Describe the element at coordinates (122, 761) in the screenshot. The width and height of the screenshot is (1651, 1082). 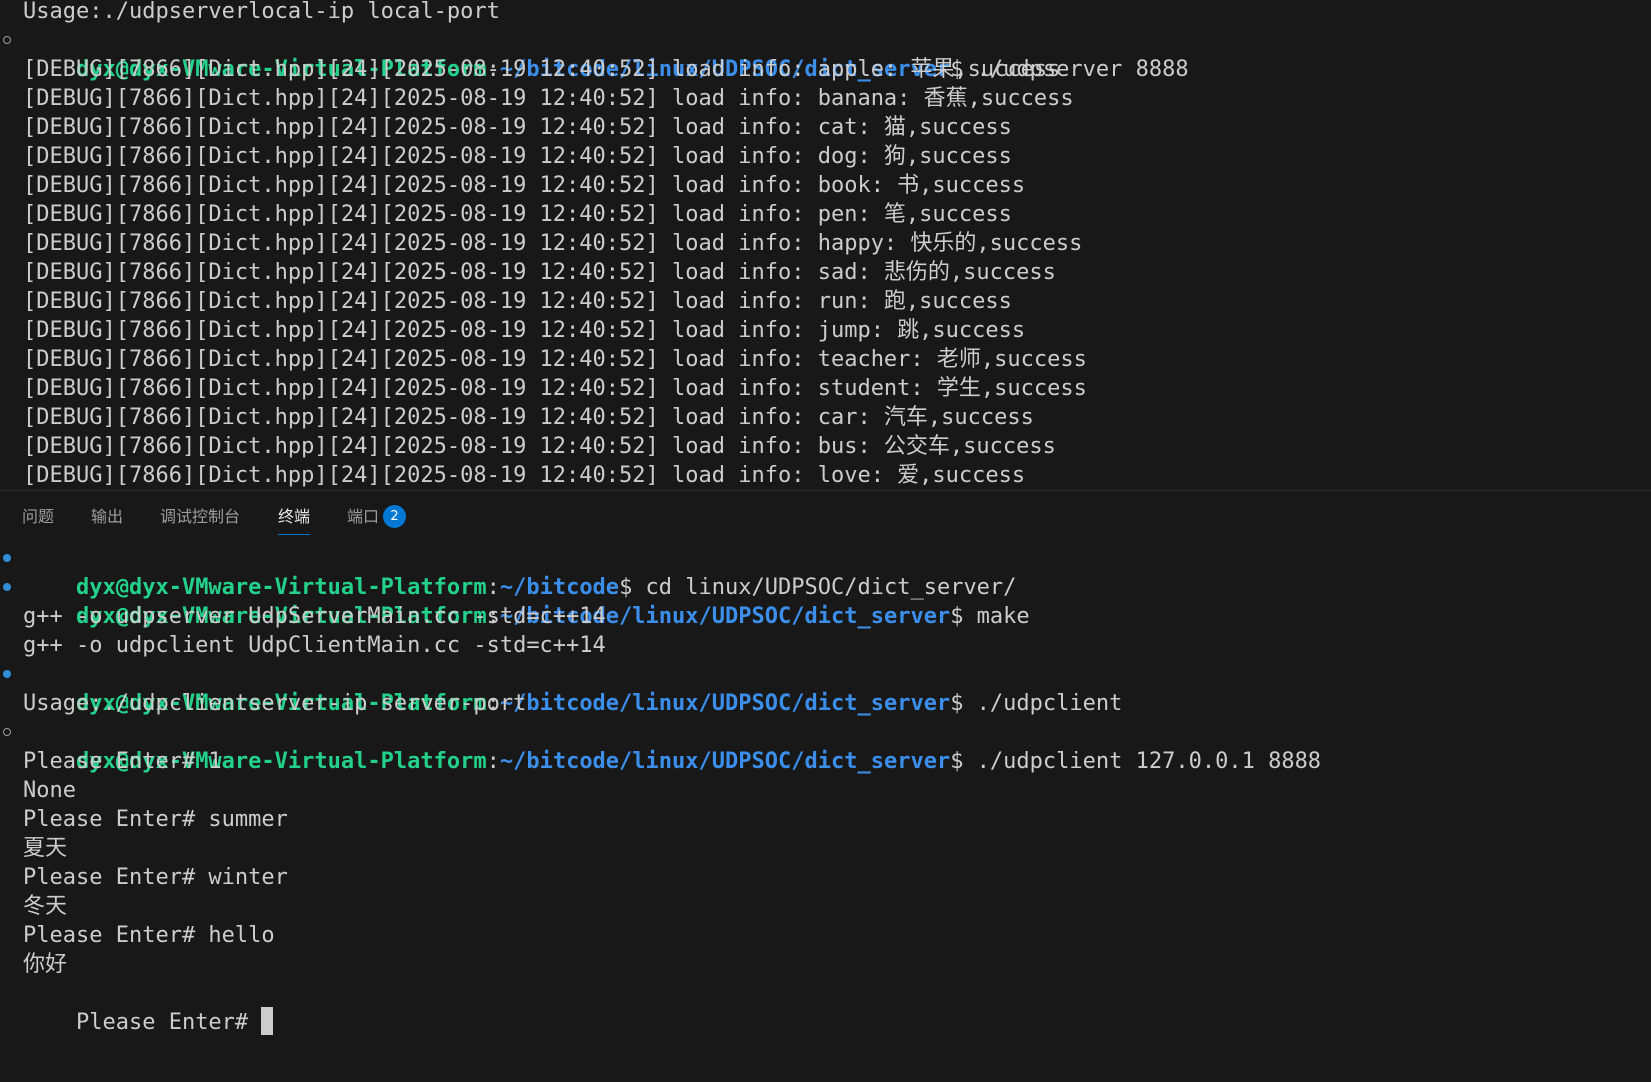
I see `session-line: Please Enter# 1` at that location.